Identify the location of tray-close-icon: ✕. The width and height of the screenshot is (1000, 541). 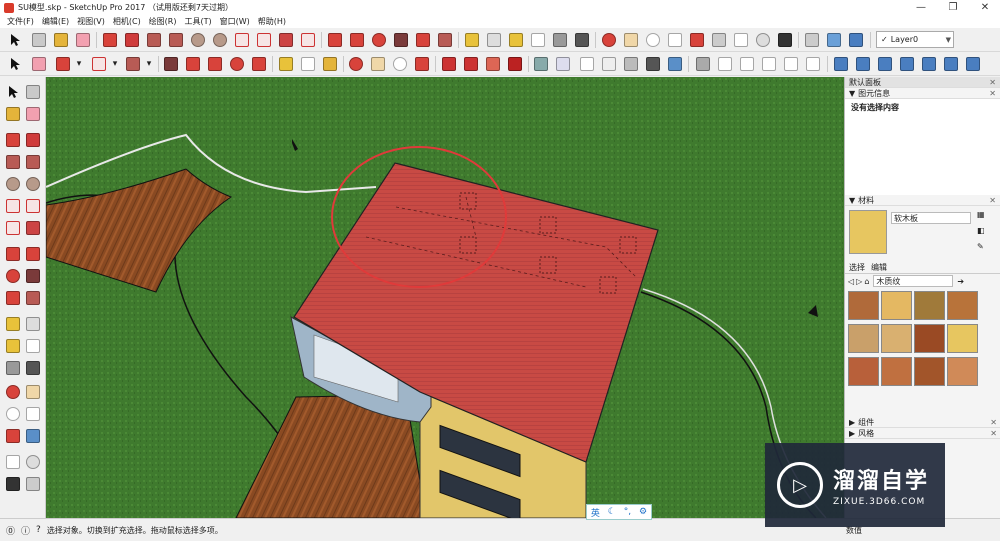
(992, 82).